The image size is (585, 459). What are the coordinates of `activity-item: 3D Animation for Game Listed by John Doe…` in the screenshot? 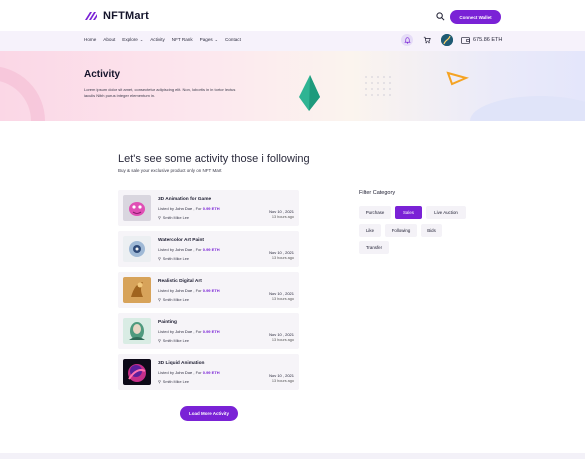 It's located at (208, 208).